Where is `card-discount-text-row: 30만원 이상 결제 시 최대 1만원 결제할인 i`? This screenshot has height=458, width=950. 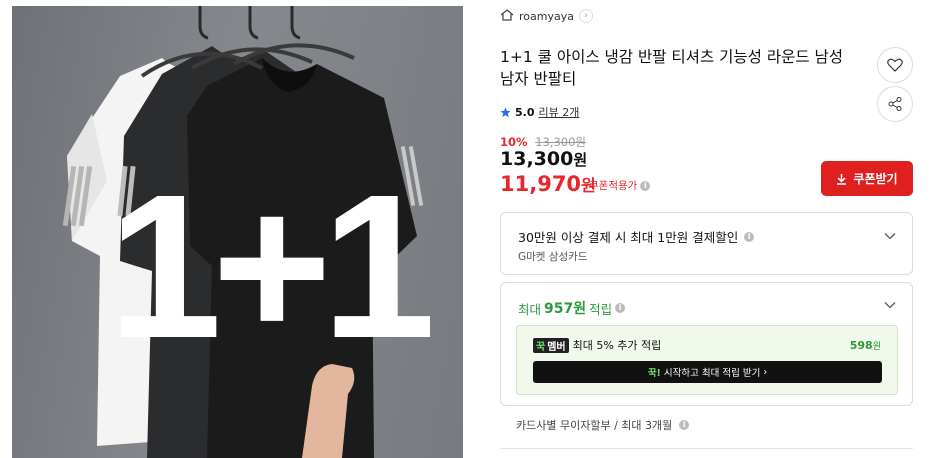
card-discount-text-row: 30만원 이상 결제 시 최대 1만원 결제할인 i is located at coordinates (636, 236).